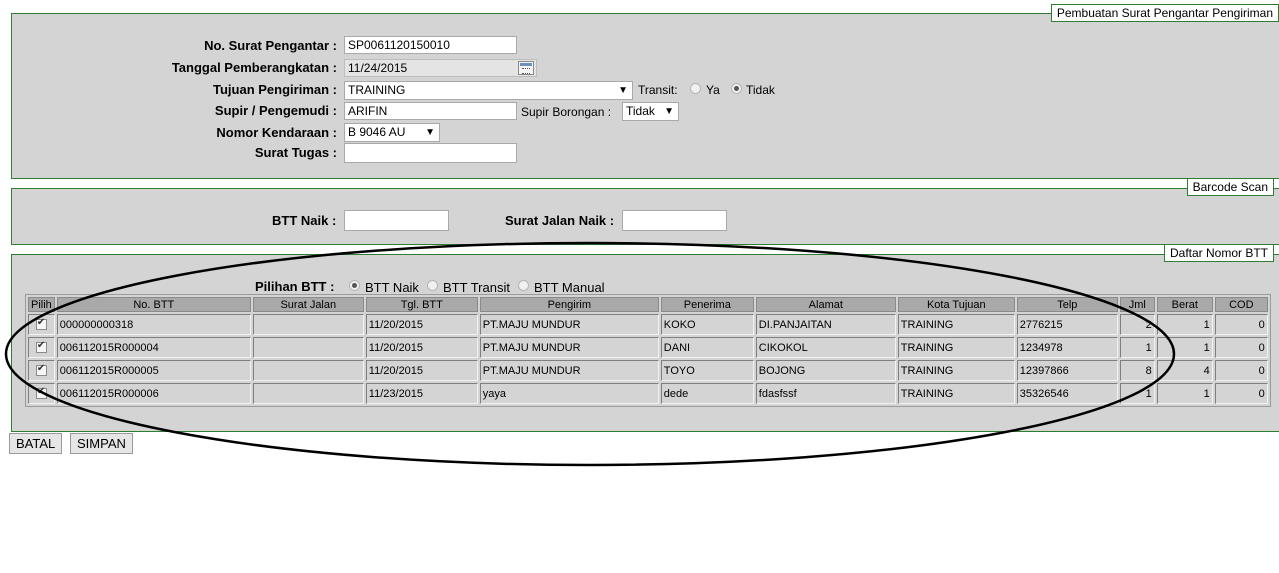 The height and width of the screenshot is (573, 1279). I want to click on col-jml: Jml, so click(1137, 304).